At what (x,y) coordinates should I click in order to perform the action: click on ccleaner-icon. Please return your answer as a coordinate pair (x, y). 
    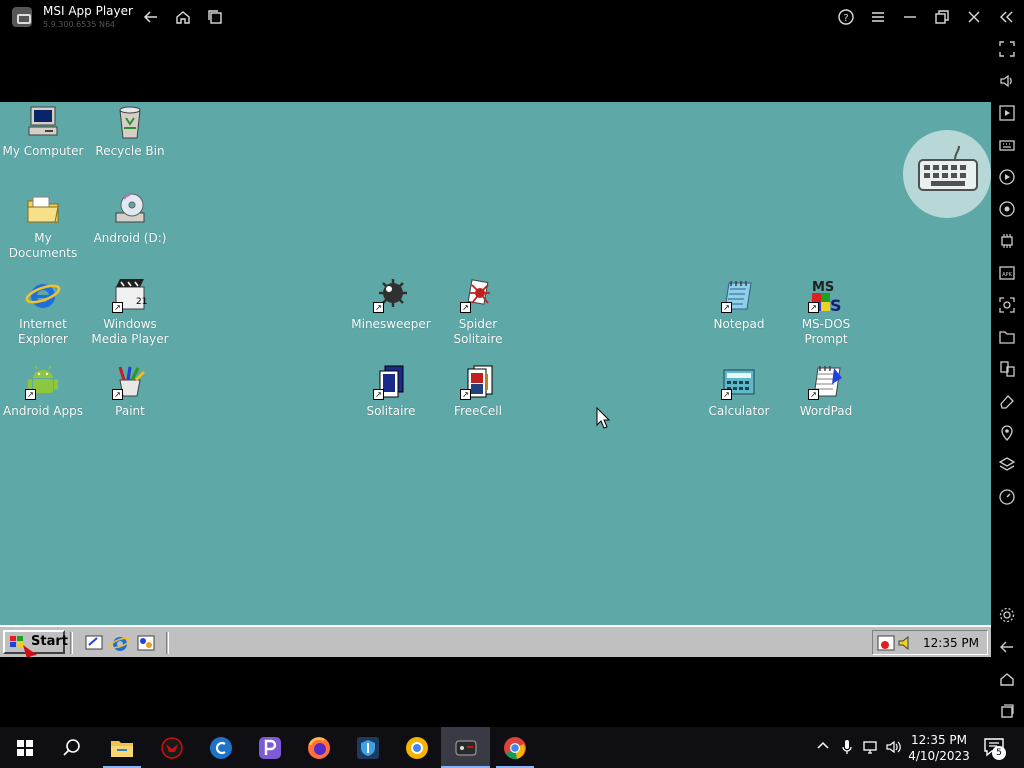
    Looking at the image, I should click on (221, 748).